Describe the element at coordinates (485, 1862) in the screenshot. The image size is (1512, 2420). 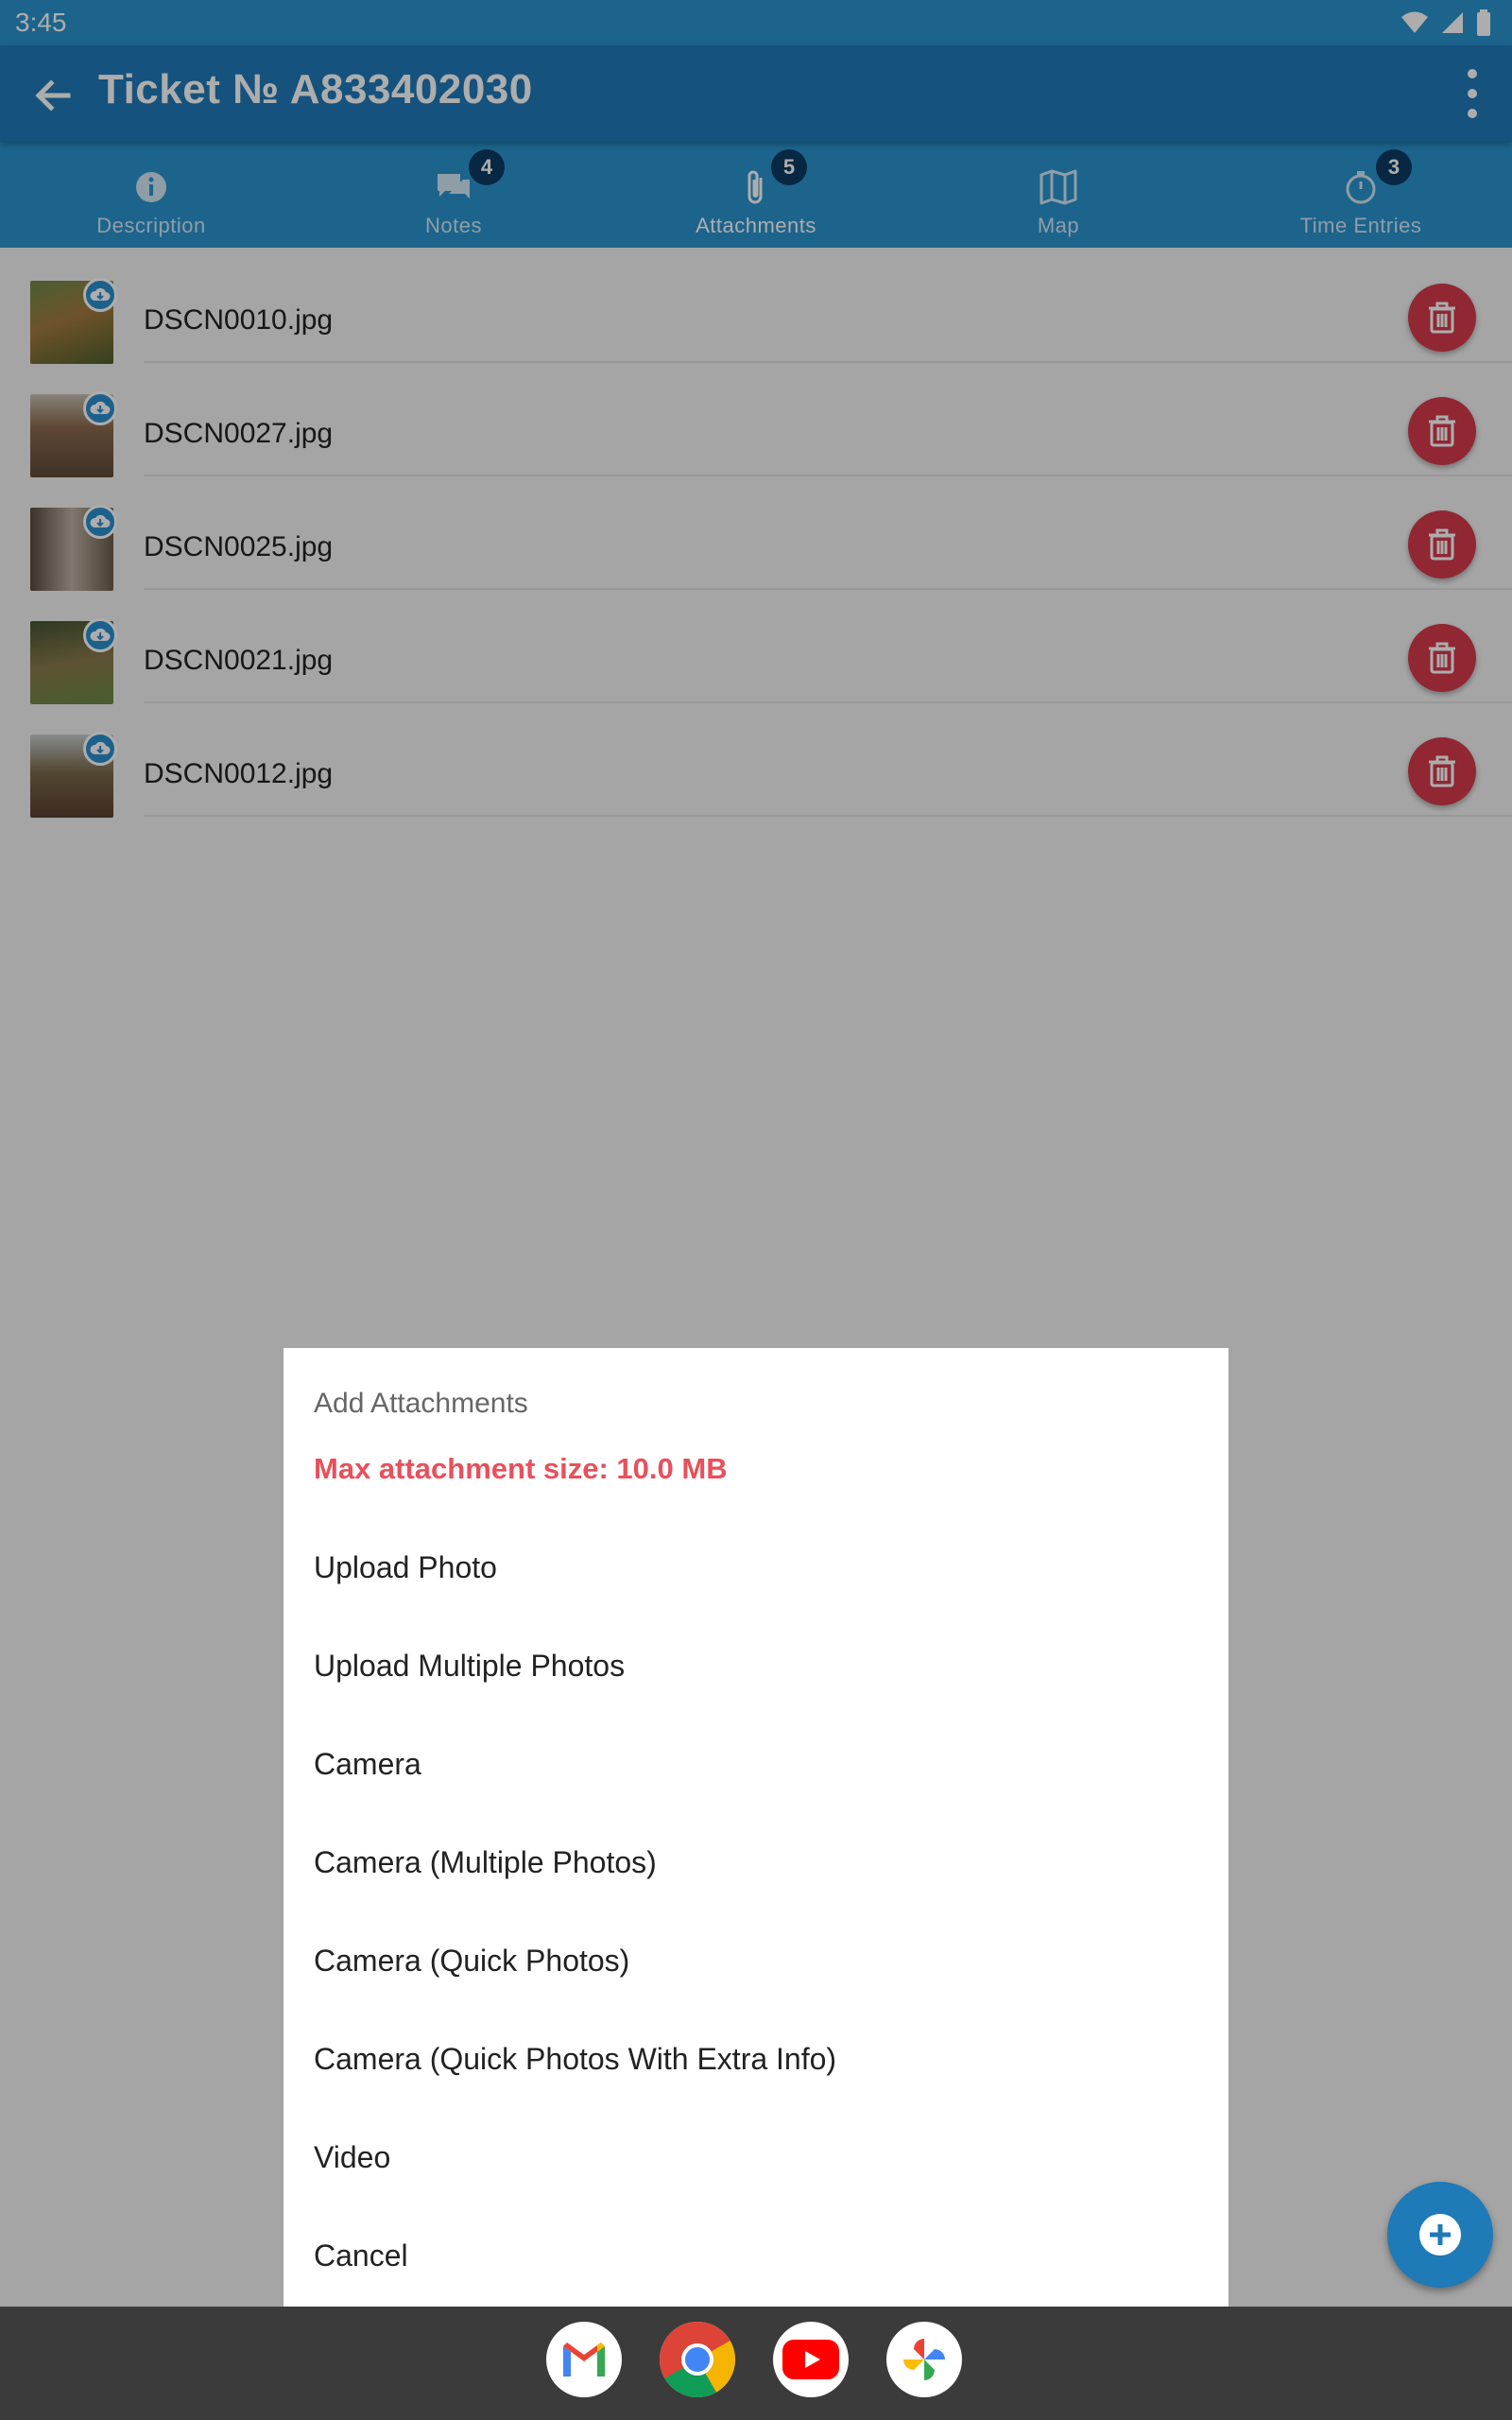
I see `option-camera-multiple: Camera (Multiple Photos)` at that location.